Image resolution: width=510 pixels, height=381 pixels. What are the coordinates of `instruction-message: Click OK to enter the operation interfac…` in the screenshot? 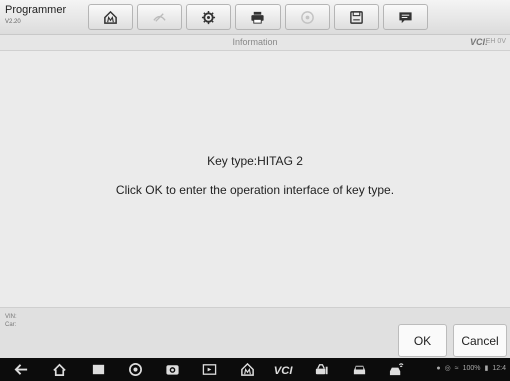 It's located at (255, 190).